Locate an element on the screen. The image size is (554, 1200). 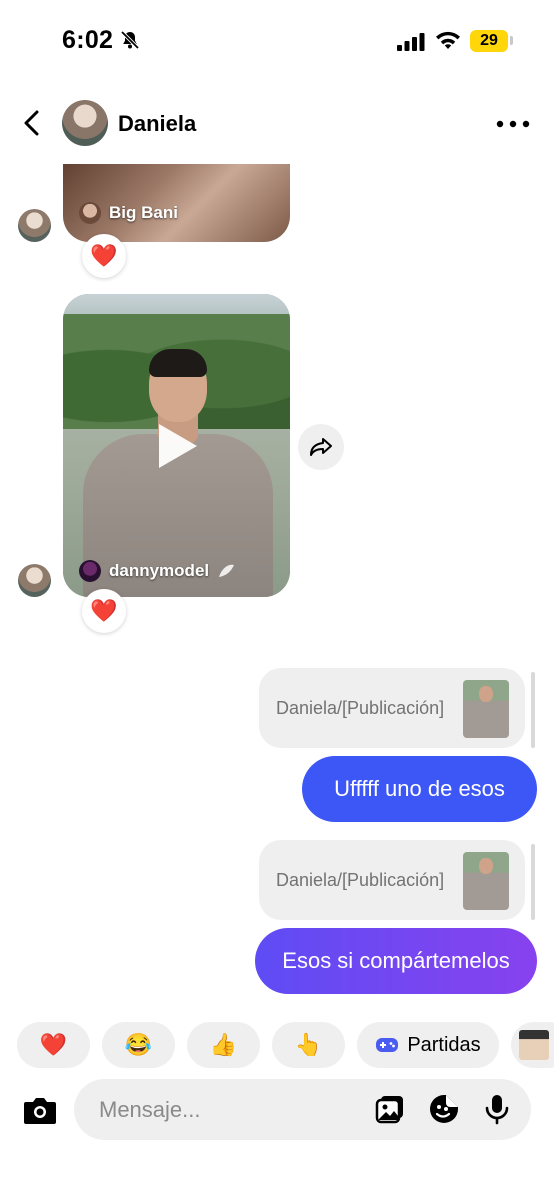
quick-reply-point-up: 👆 is located at coordinates (308, 1045).